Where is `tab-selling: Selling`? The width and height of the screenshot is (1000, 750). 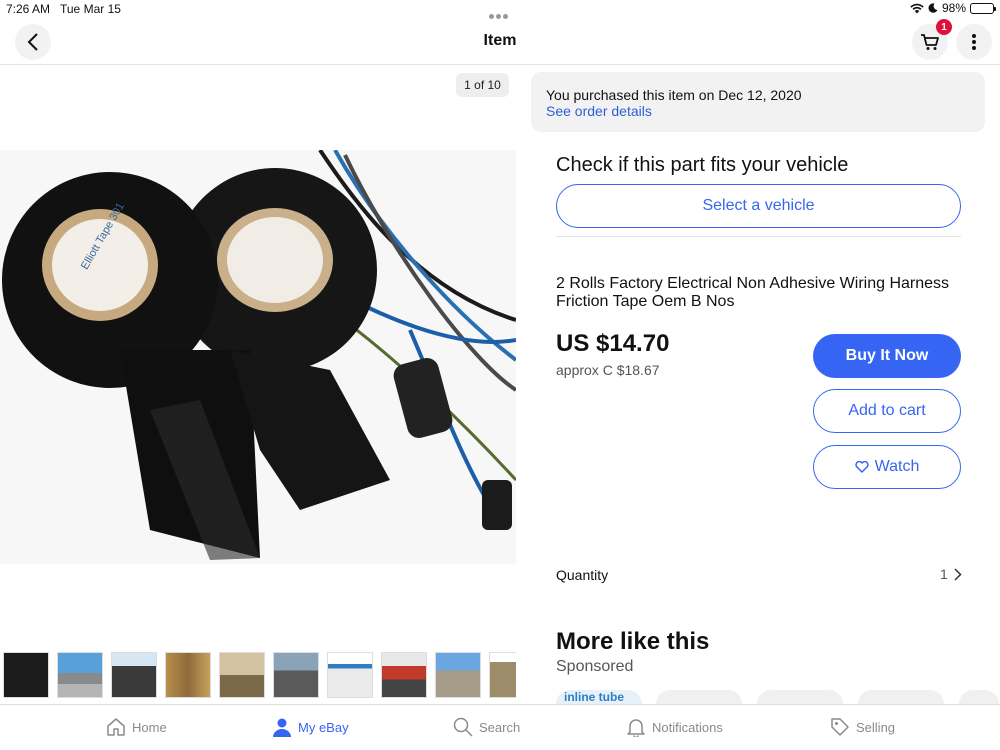
tab-selling: Selling is located at coordinates (862, 727).